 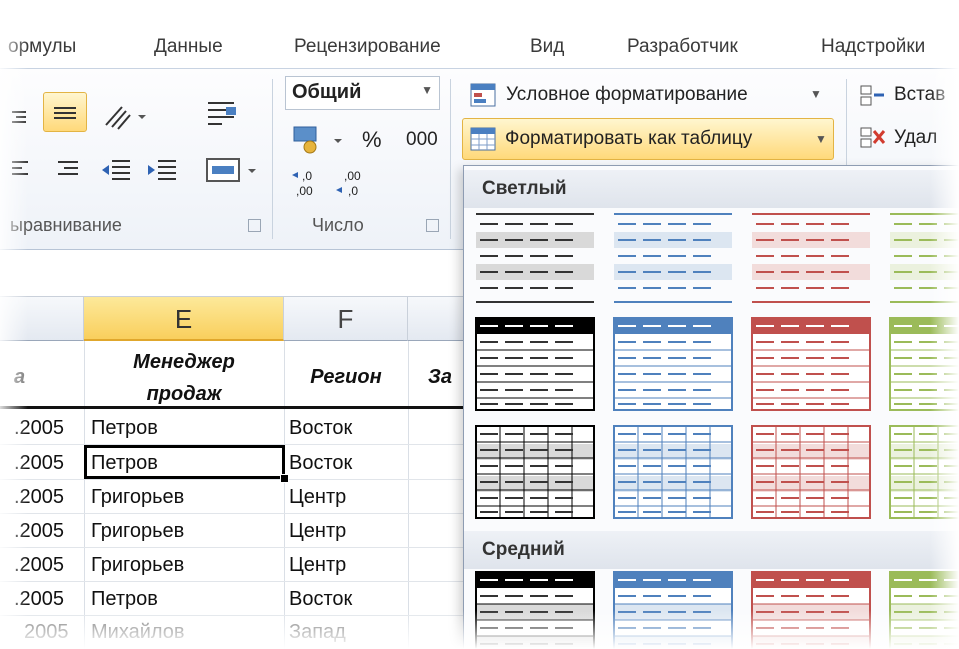 I want to click on region-cell: Запад, so click(x=317, y=632).